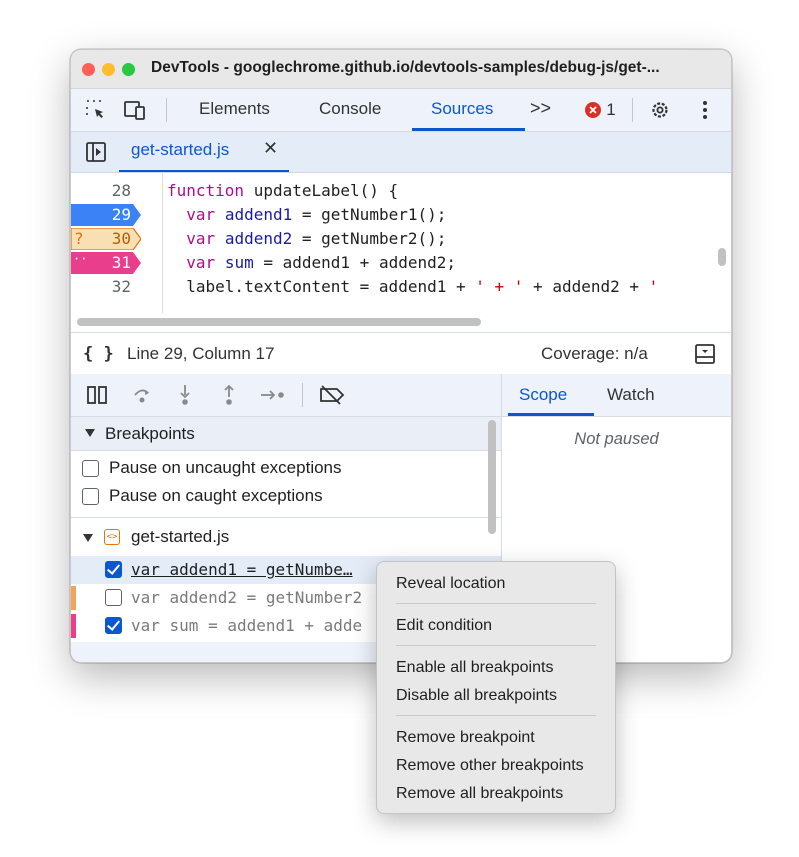 This screenshot has height=857, width=799. Describe the element at coordinates (283, 190) in the screenshot. I see `code-text: function updateLabel() {` at that location.